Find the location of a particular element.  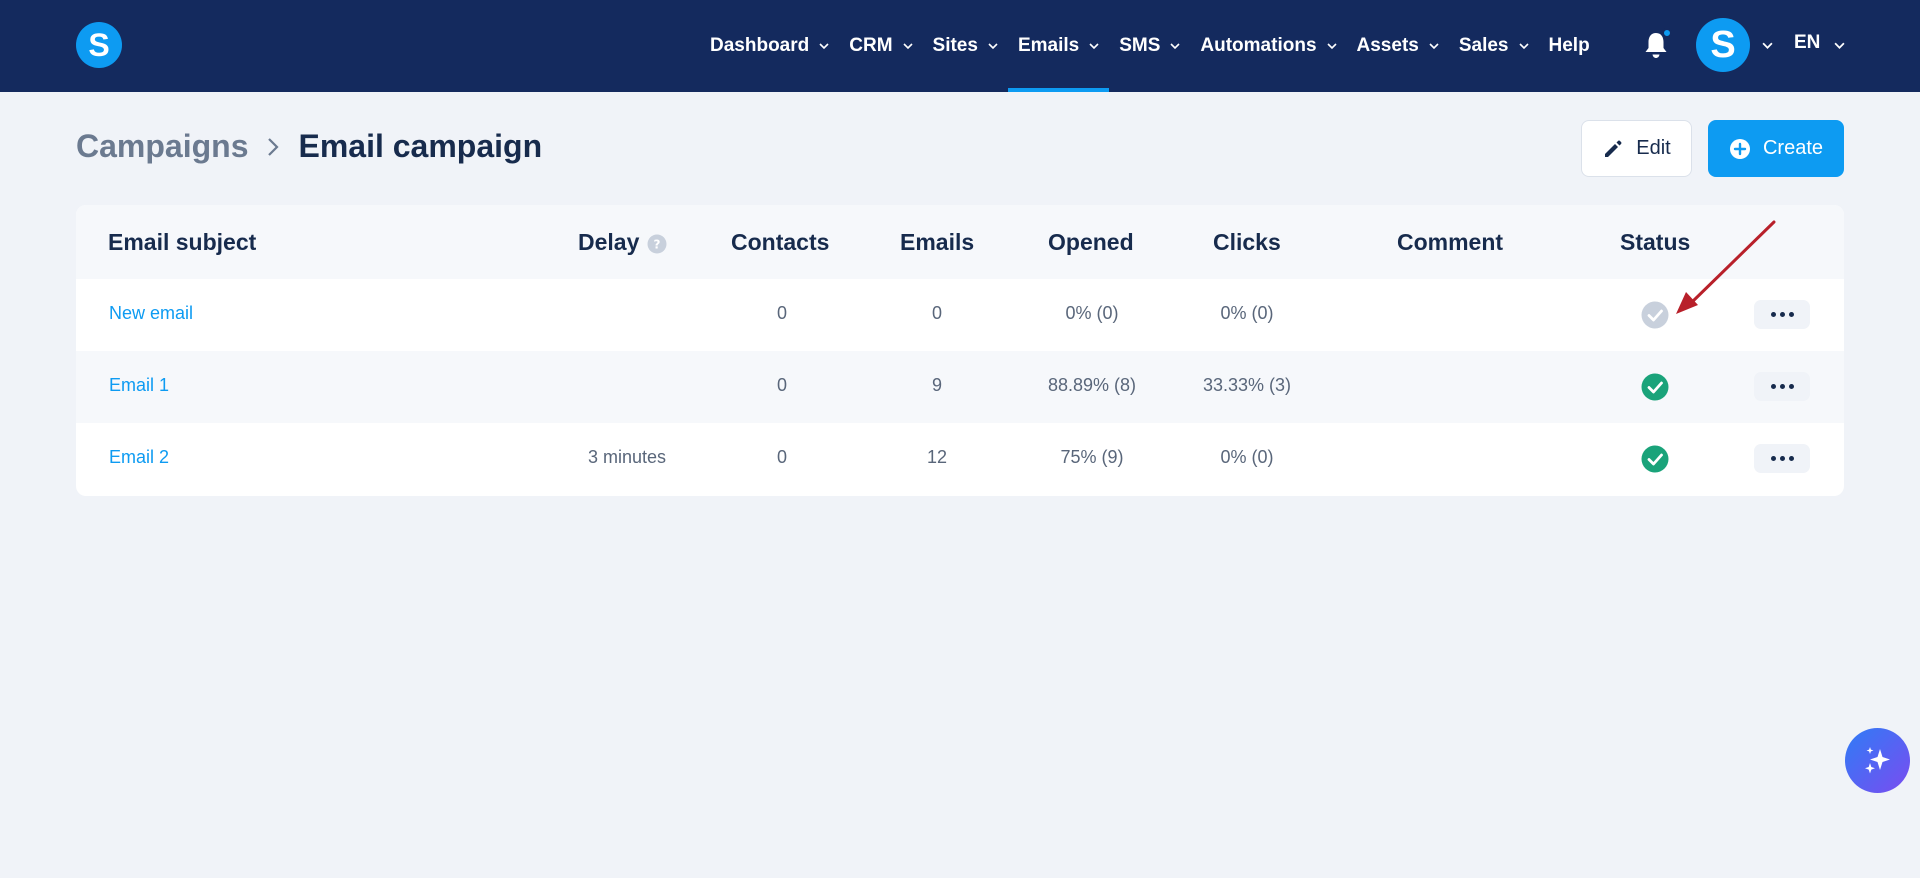

nav-label: Automations is located at coordinates (1258, 45).